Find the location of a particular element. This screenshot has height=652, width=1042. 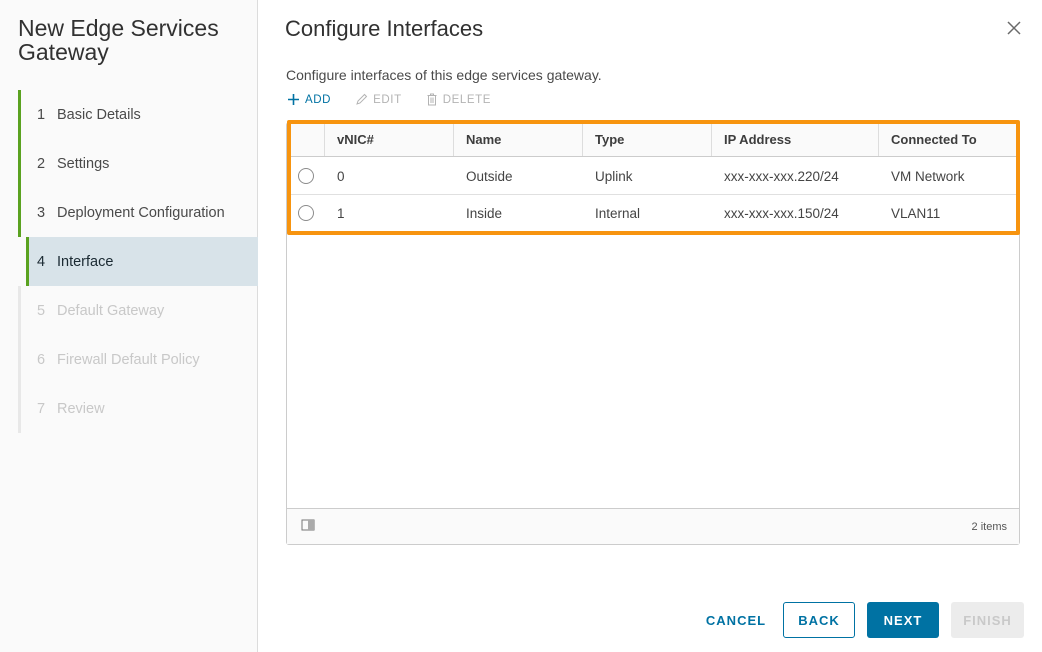

wizard-step-interface: 4 Interface is located at coordinates (142, 261).